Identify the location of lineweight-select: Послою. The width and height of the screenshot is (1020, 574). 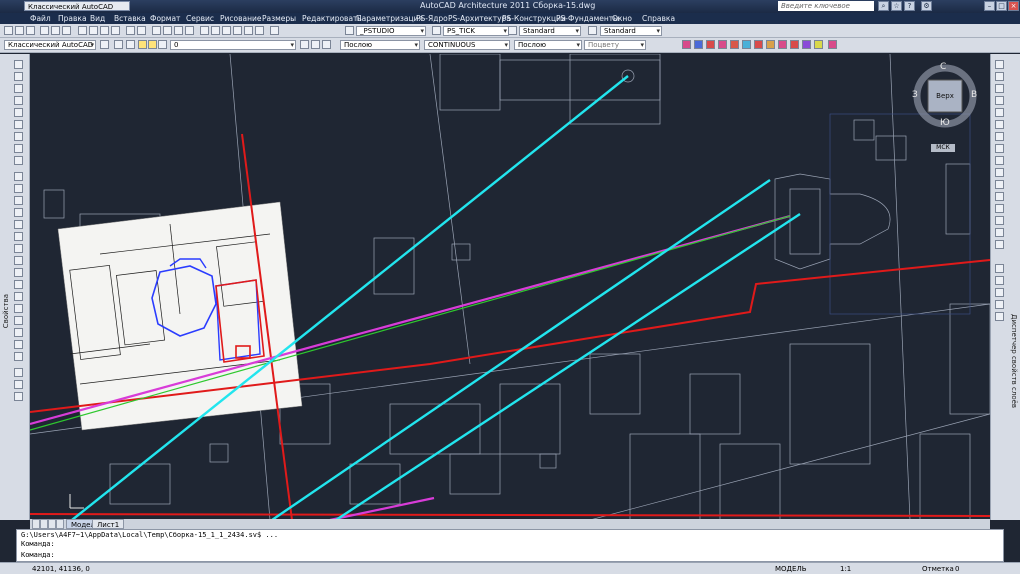
(548, 45).